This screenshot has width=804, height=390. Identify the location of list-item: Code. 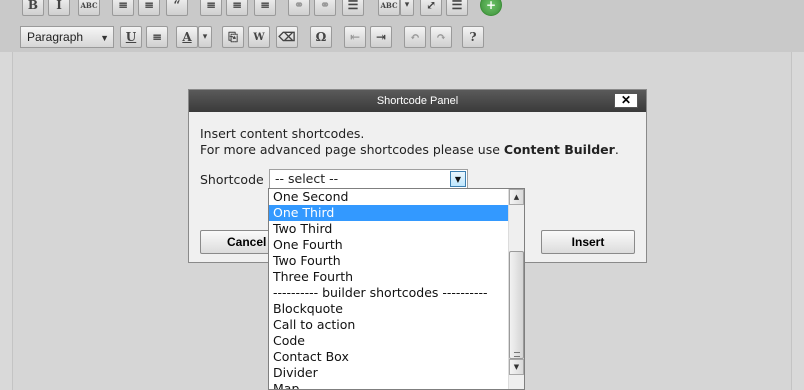
(389, 341).